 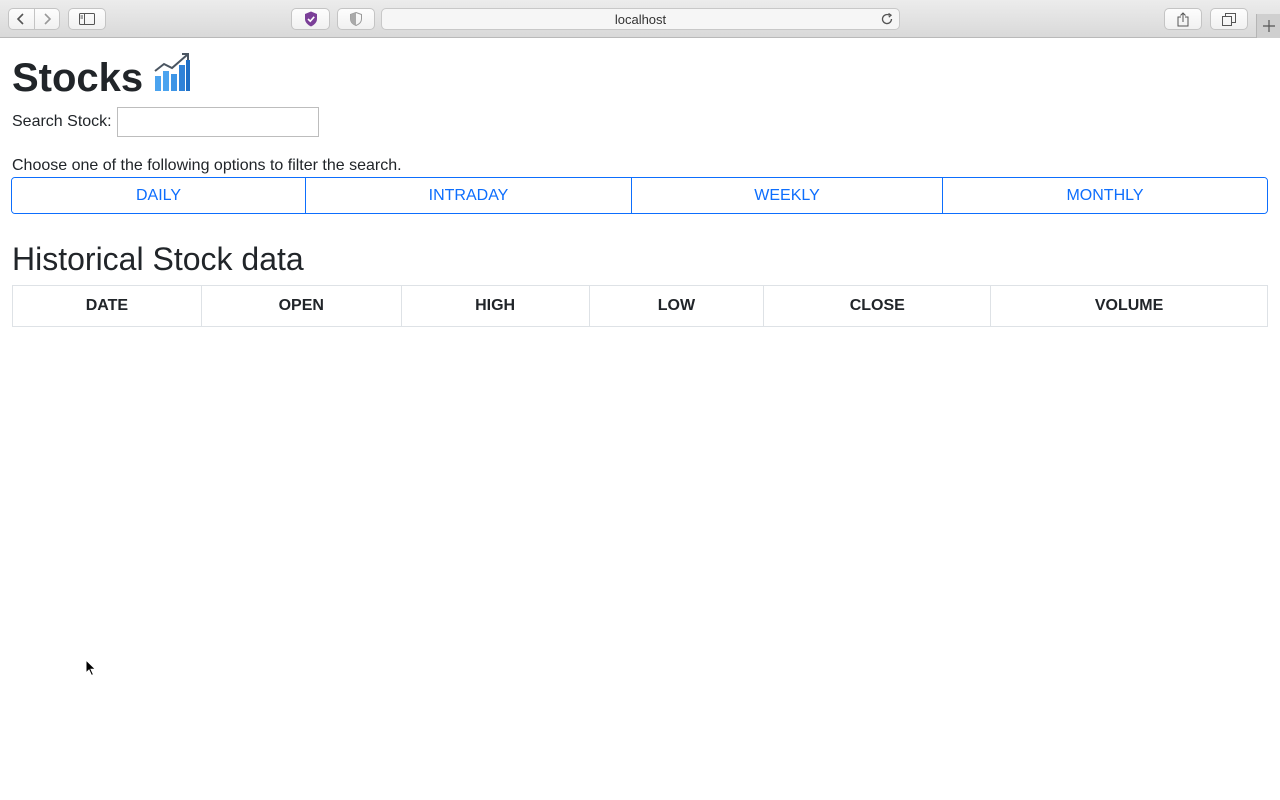 I want to click on new-tab-button, so click(x=1268, y=26).